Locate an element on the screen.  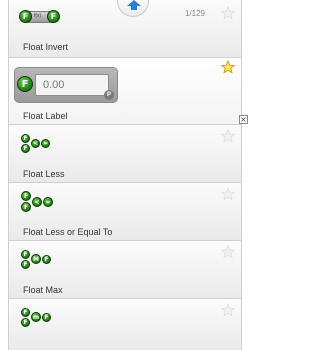
item-label: Float Max is located at coordinates (43, 290).